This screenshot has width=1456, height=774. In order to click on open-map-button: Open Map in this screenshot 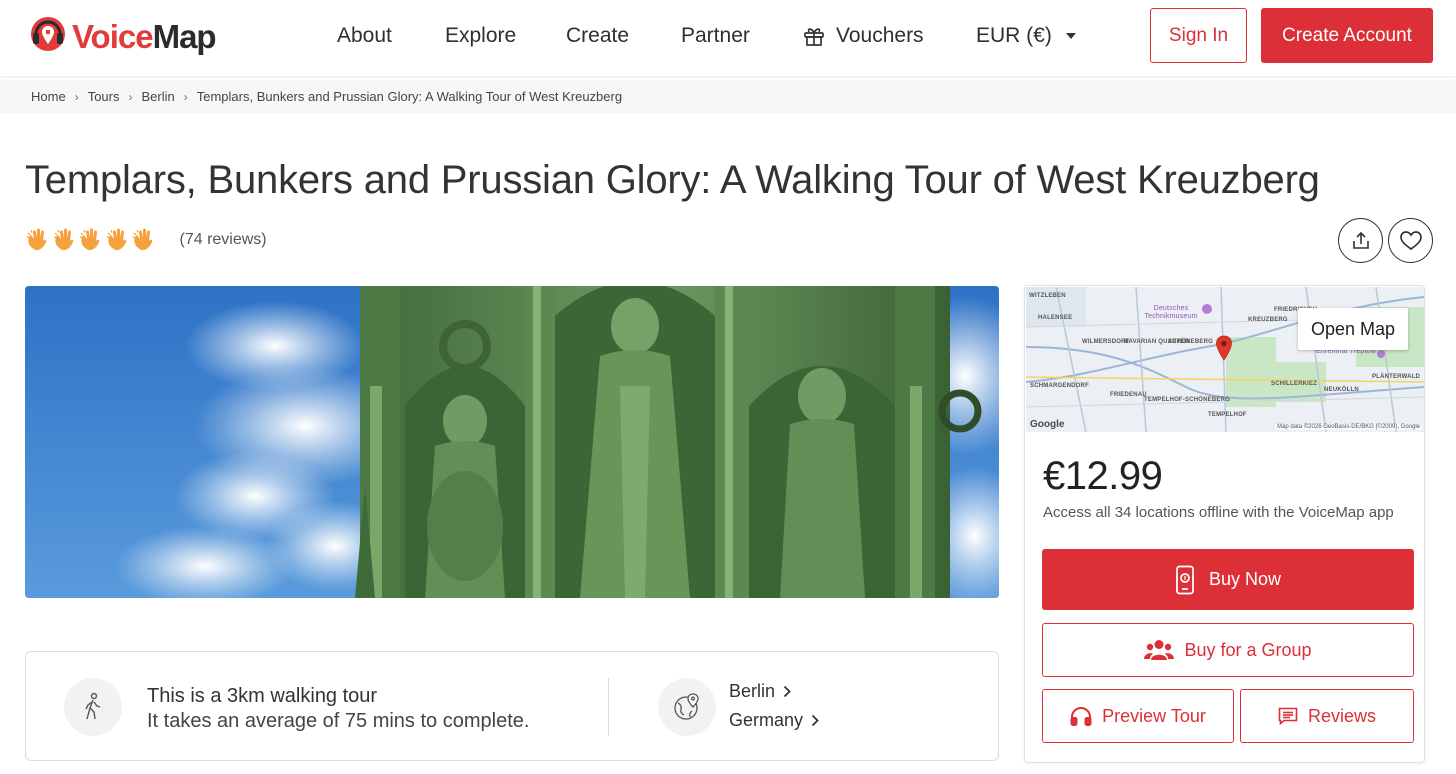, I will do `click(1353, 329)`.